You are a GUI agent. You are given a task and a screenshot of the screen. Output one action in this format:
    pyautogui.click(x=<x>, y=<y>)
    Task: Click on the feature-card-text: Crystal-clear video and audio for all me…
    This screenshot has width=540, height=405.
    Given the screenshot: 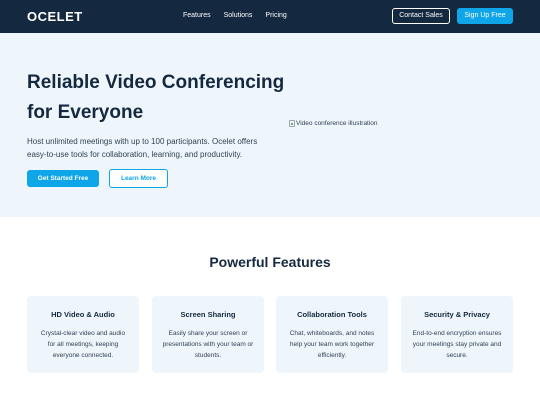 What is the action you would take?
    pyautogui.click(x=83, y=344)
    